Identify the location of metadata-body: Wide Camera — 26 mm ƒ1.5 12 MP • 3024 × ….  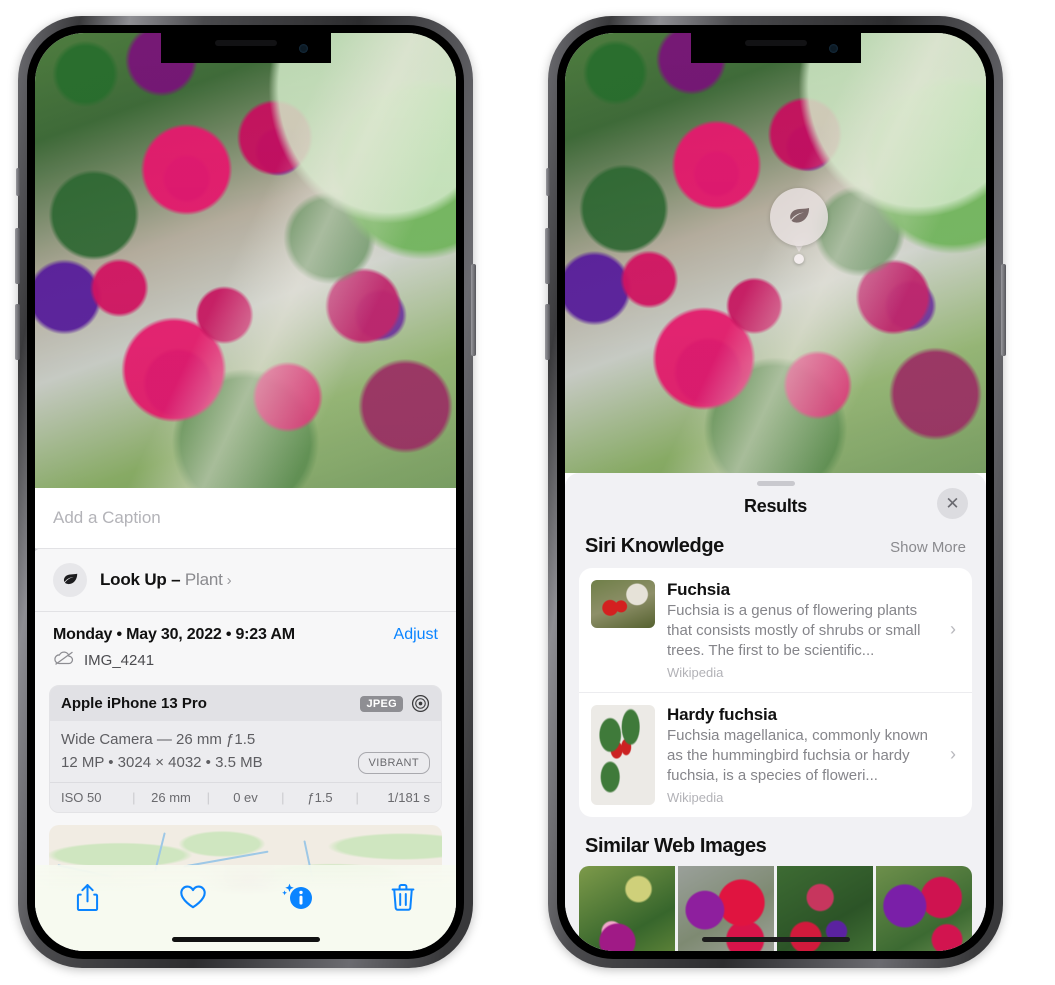
(245, 751).